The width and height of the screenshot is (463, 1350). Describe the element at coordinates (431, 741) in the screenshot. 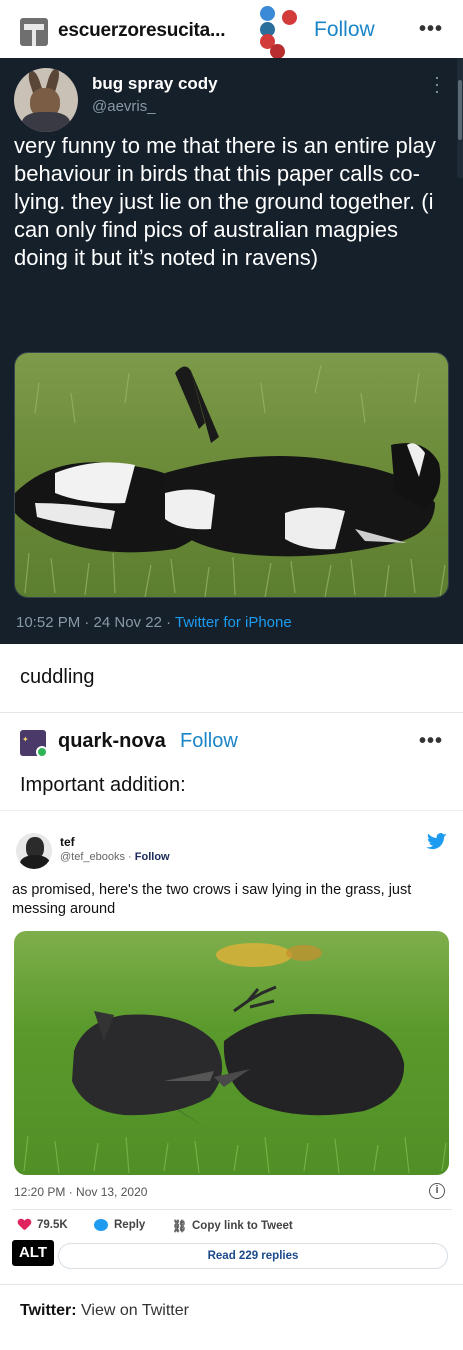

I see `more-options-icon-2: •••` at that location.